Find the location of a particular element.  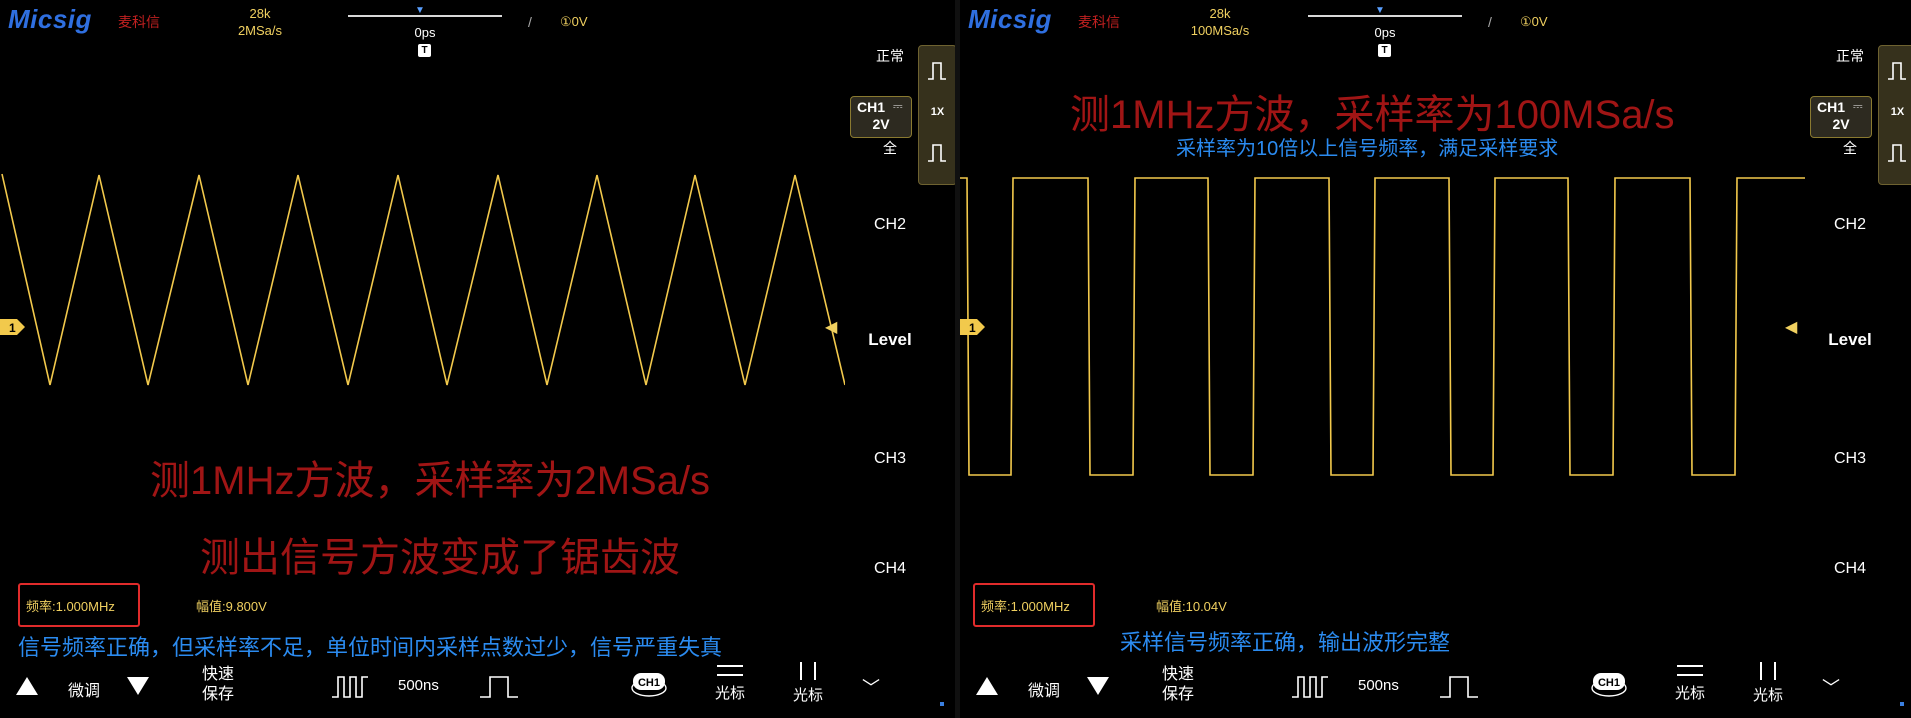

sample-rate: 2MSa/s is located at coordinates (260, 30).